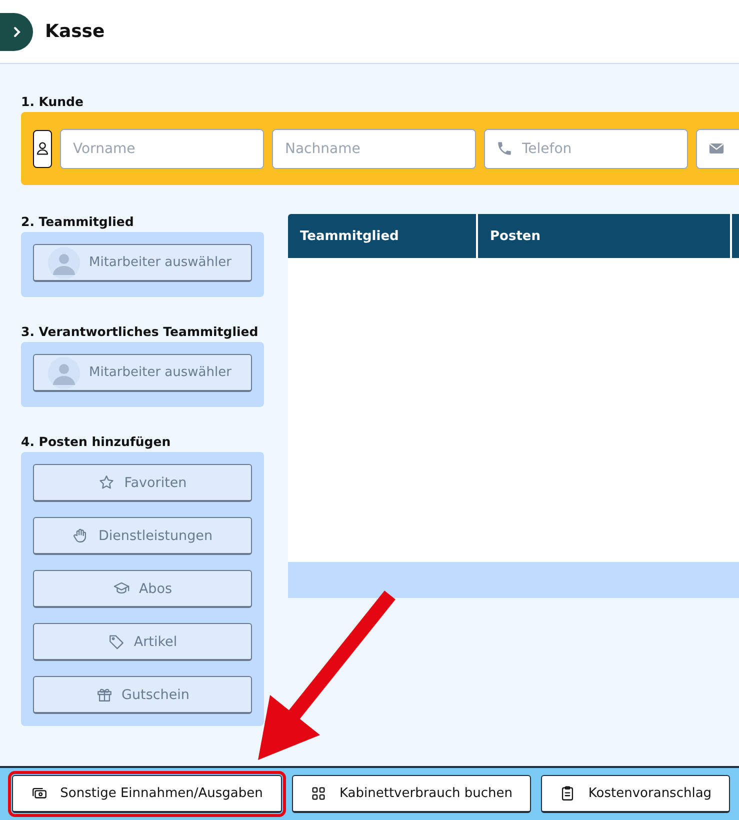  What do you see at coordinates (142, 695) in the screenshot?
I see `category-button: Gutschein` at bounding box center [142, 695].